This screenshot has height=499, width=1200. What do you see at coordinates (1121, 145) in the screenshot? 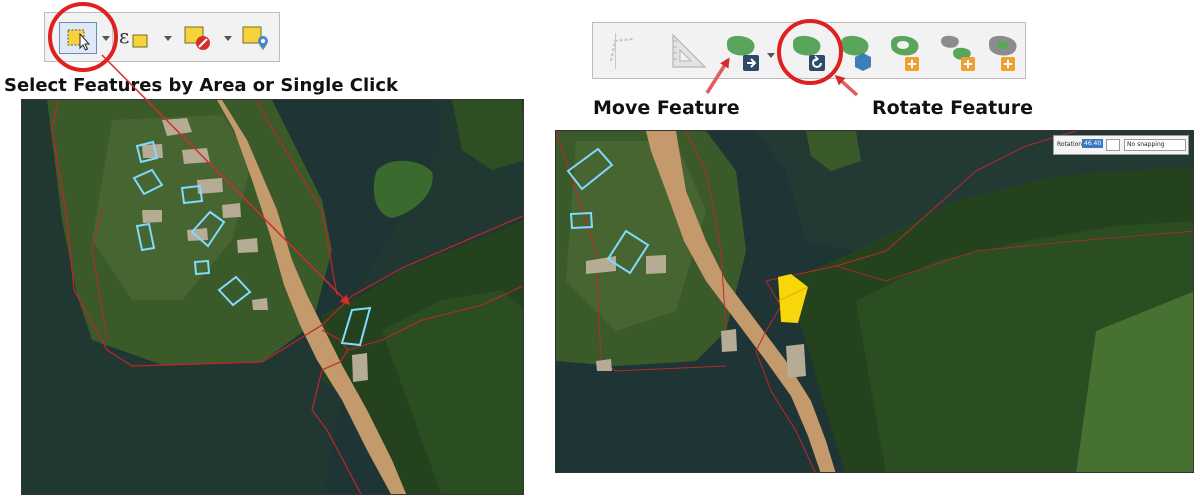
I see `rotation-panel: Rotation 46.40 No snapping` at bounding box center [1121, 145].